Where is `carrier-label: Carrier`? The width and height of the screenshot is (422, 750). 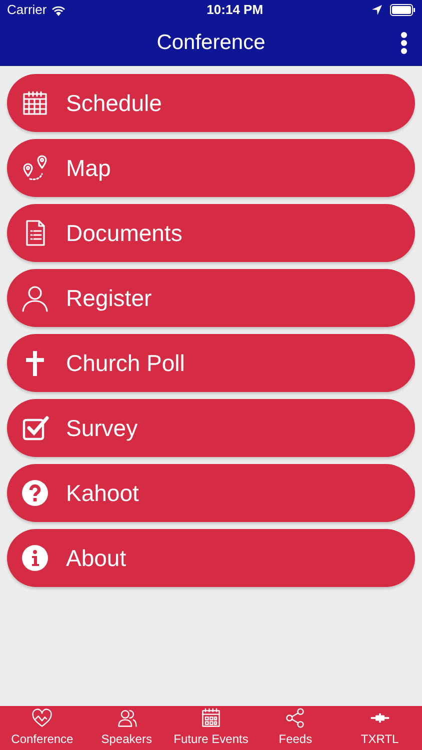 carrier-label: Carrier is located at coordinates (27, 10).